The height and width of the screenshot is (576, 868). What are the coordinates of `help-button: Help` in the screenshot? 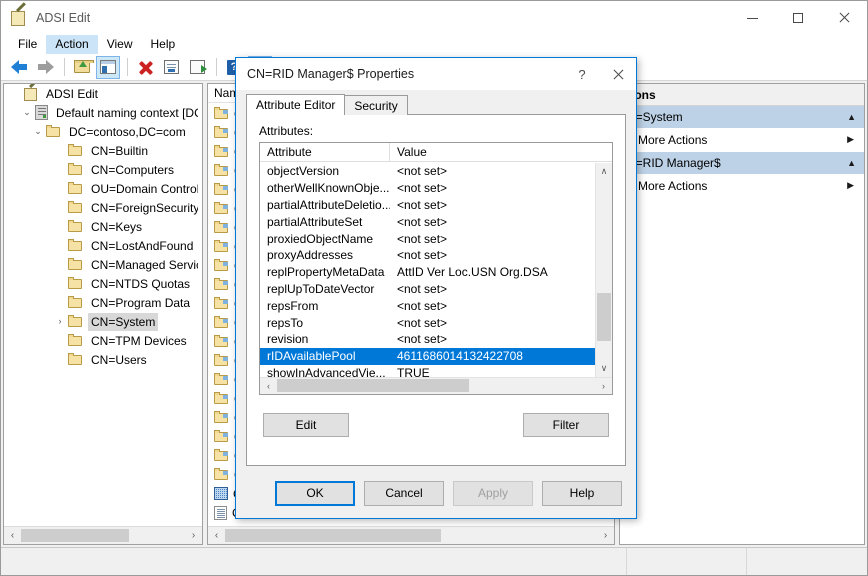 It's located at (582, 493).